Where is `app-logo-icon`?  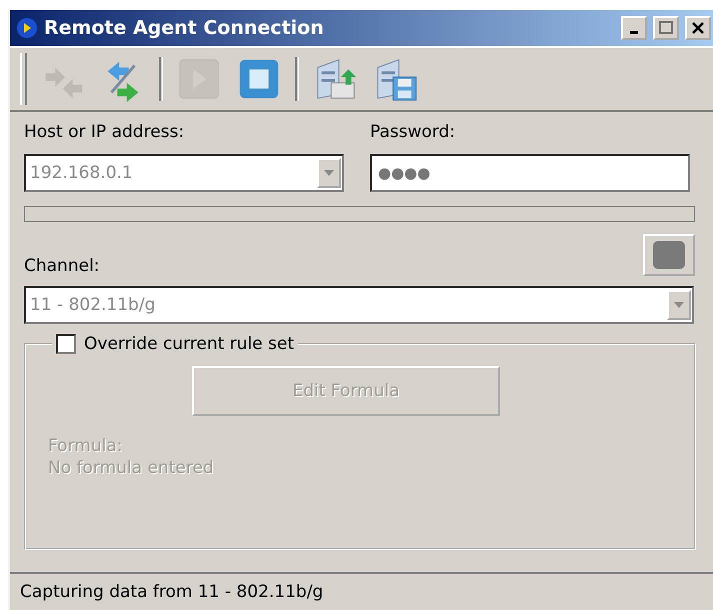 app-logo-icon is located at coordinates (27, 28).